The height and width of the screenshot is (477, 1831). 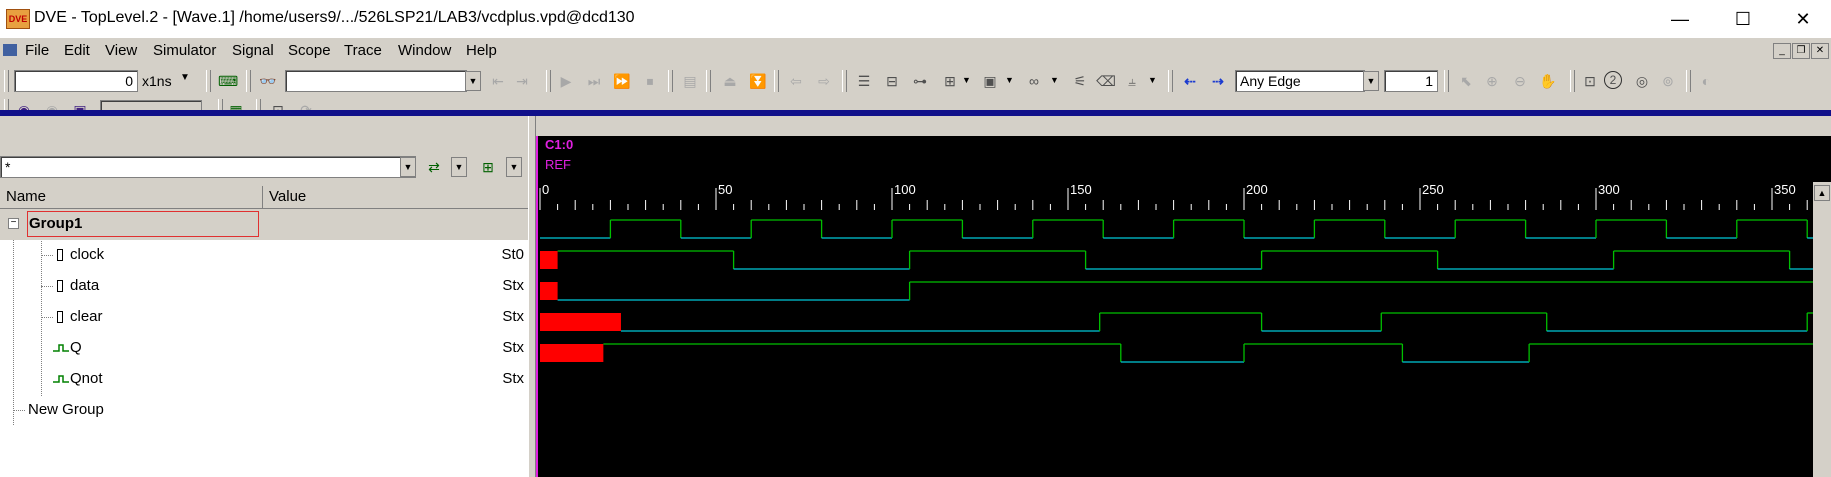 I want to click on select-pointer-icon: ⬉, so click(x=1466, y=81).